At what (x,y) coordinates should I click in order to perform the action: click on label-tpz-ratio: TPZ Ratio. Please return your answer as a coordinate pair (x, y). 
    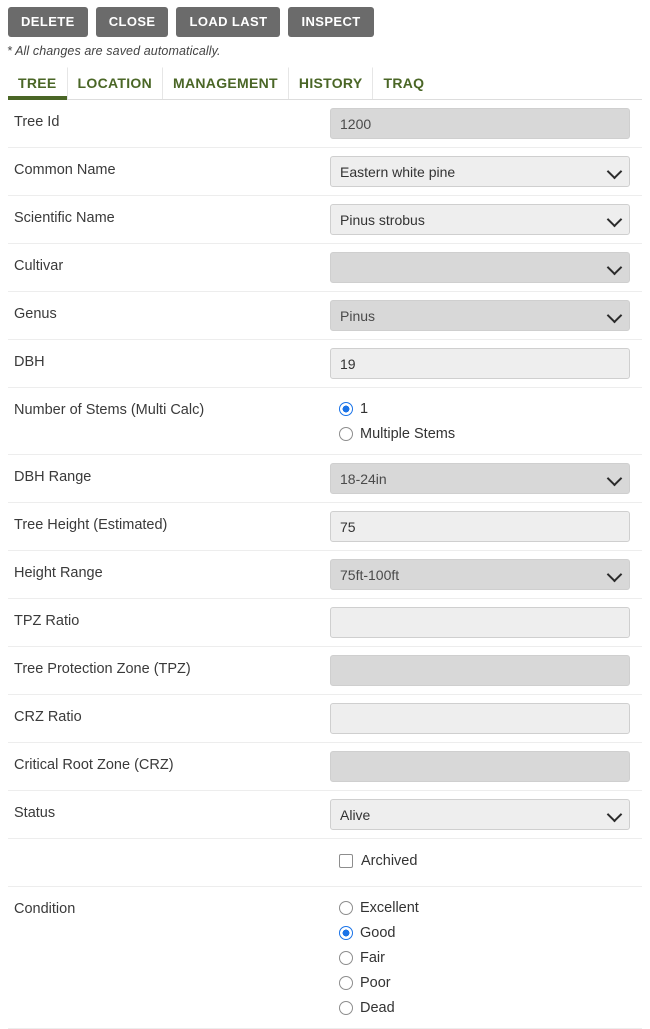
    Looking at the image, I should click on (47, 621).